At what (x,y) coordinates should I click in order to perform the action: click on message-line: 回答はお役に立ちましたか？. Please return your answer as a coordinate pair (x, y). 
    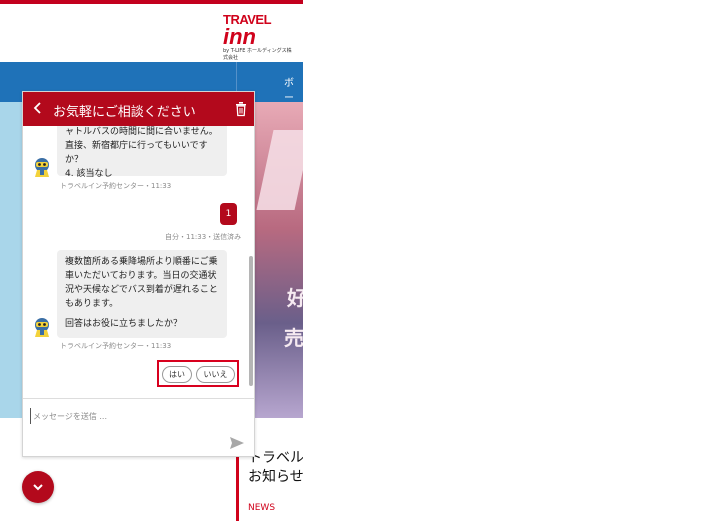
    Looking at the image, I should click on (124, 324).